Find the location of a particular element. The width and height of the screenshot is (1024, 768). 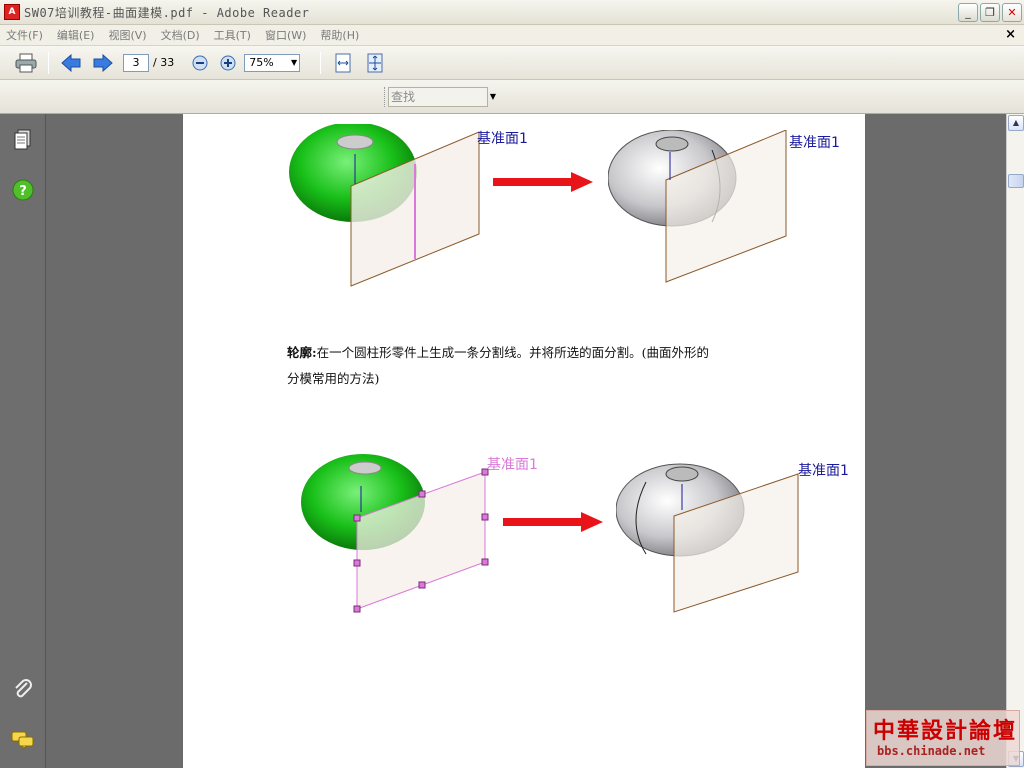

close-document-icon: × is located at coordinates (1010, 34).